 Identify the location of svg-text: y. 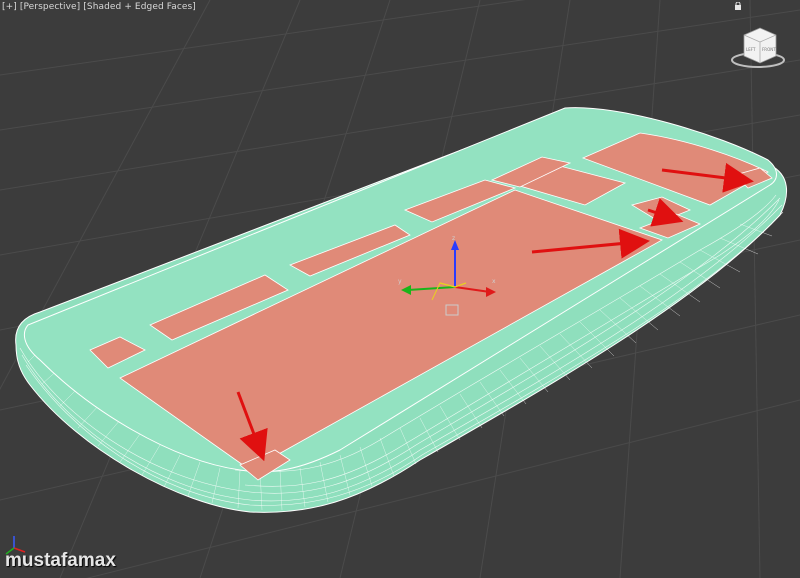
(400, 281).